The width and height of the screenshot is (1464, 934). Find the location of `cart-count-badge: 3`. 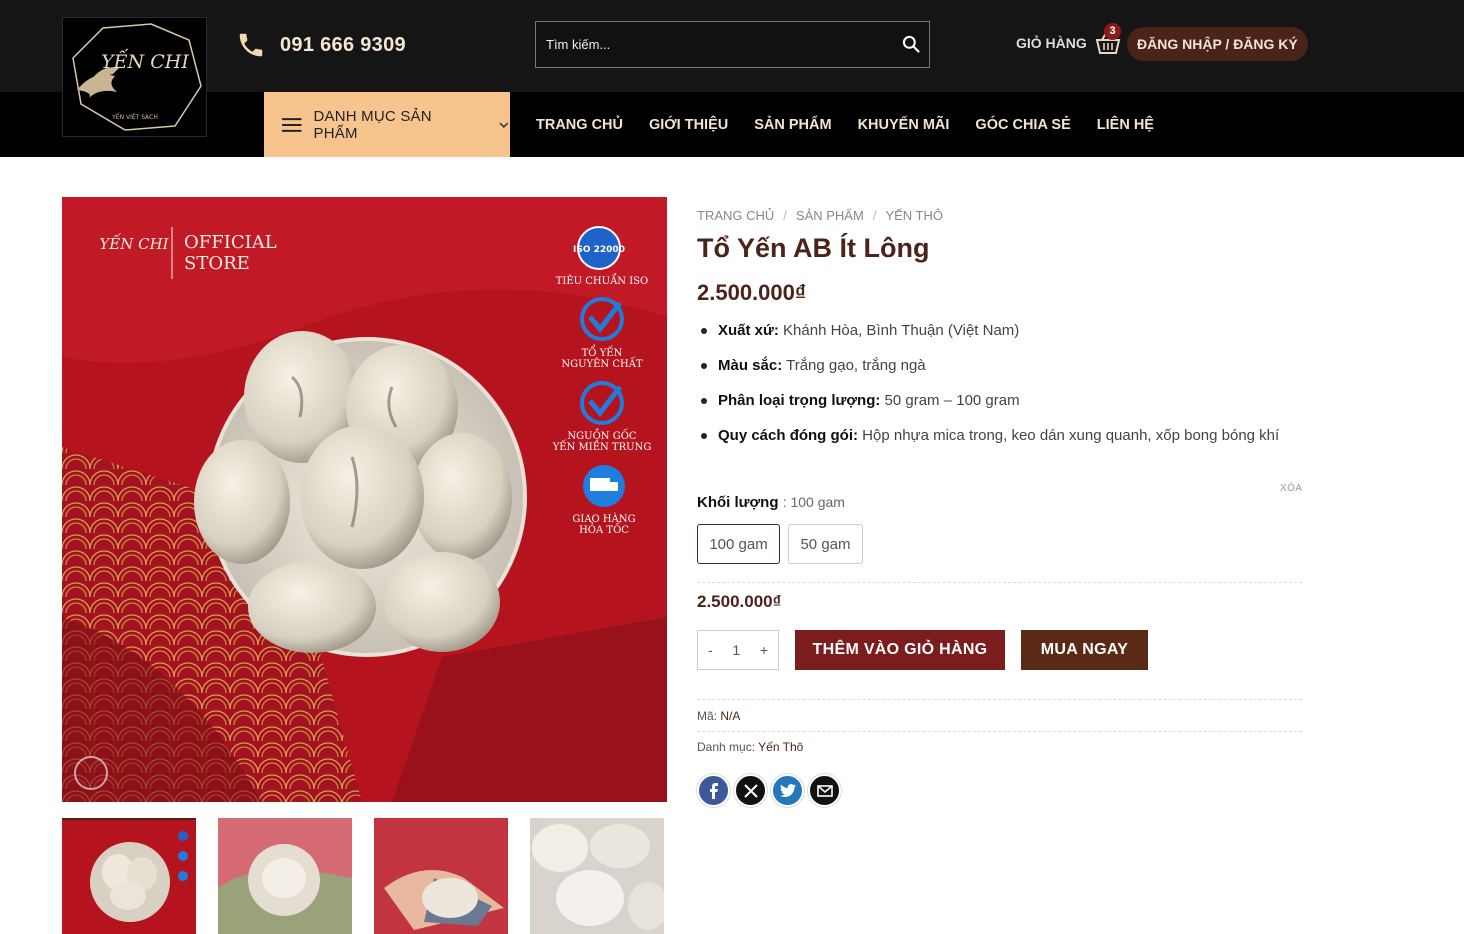

cart-count-badge: 3 is located at coordinates (1112, 31).